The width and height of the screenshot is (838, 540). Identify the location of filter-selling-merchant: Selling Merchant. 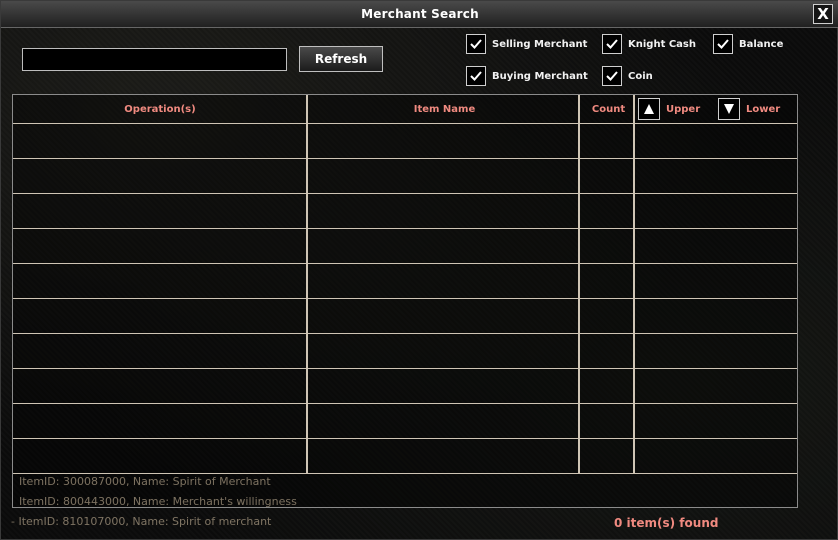
(526, 44).